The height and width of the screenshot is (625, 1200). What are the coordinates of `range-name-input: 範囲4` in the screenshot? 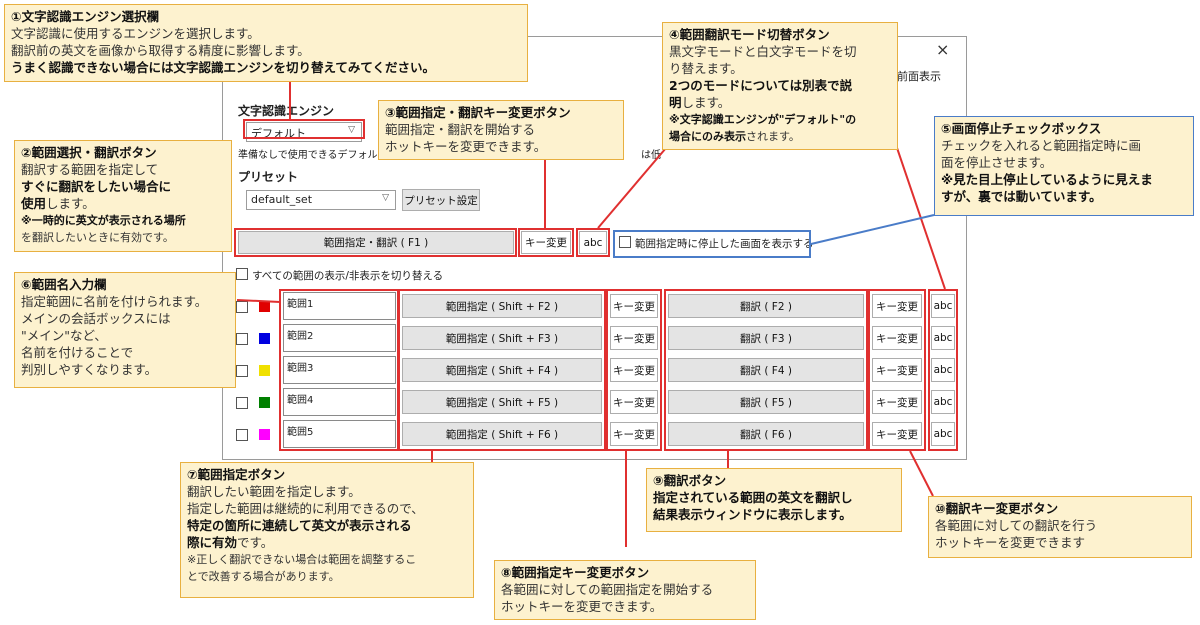 It's located at (339, 402).